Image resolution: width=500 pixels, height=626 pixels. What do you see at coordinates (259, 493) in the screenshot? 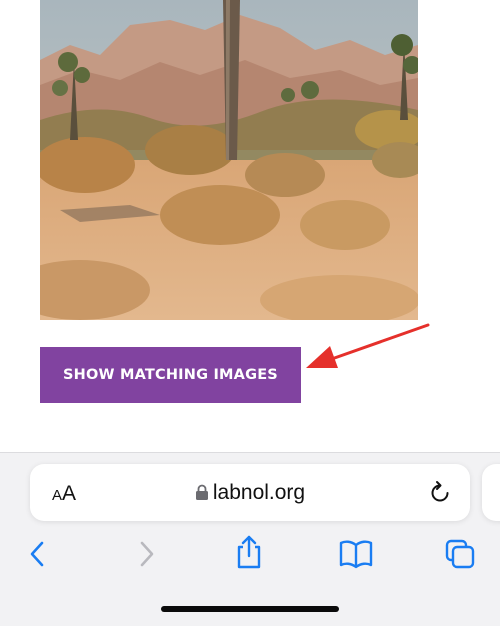
I see `url-text: labnol.org` at bounding box center [259, 493].